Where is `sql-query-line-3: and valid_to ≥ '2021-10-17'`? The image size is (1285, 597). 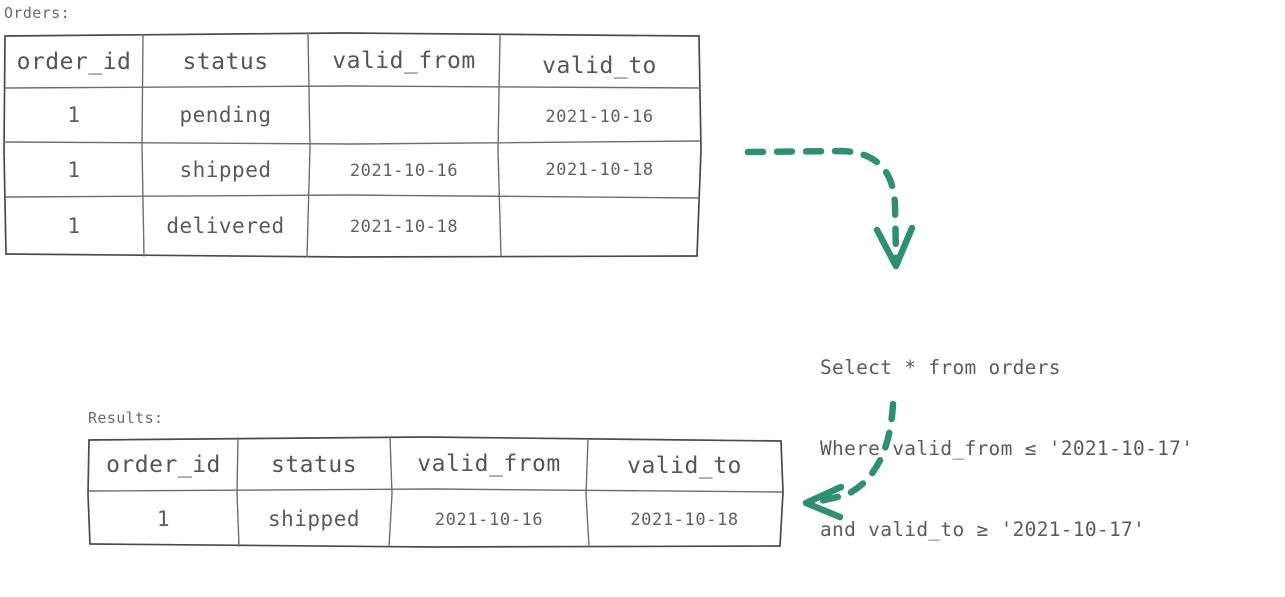 sql-query-line-3: and valid_to ≥ '2021-10-17' is located at coordinates (983, 529).